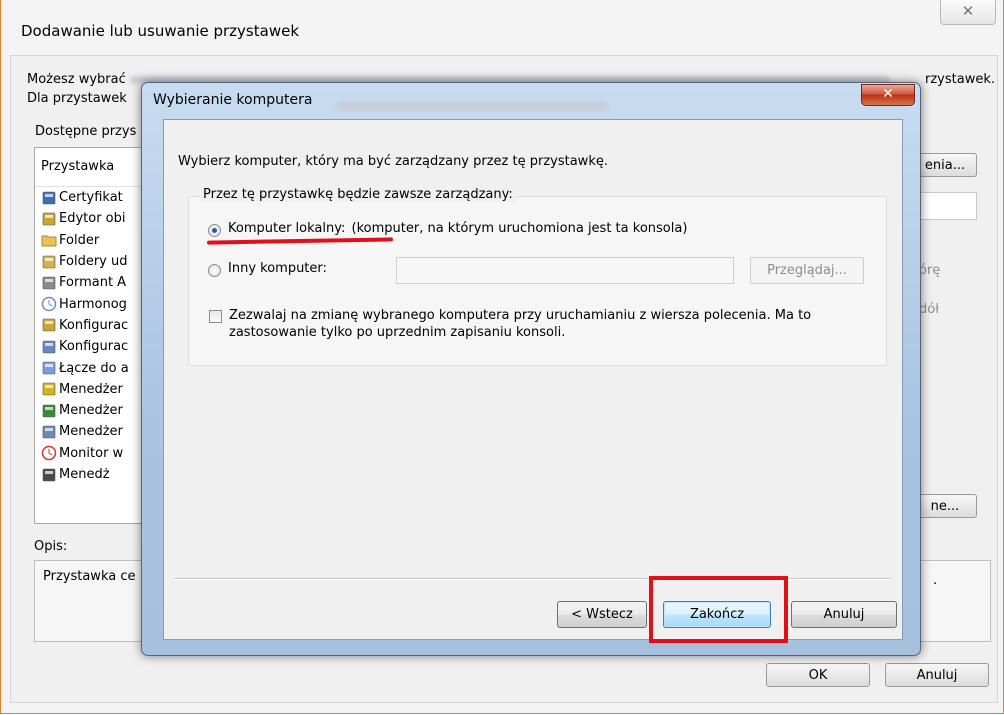  Describe the element at coordinates (49, 283) in the screenshot. I see `activex-icon` at that location.